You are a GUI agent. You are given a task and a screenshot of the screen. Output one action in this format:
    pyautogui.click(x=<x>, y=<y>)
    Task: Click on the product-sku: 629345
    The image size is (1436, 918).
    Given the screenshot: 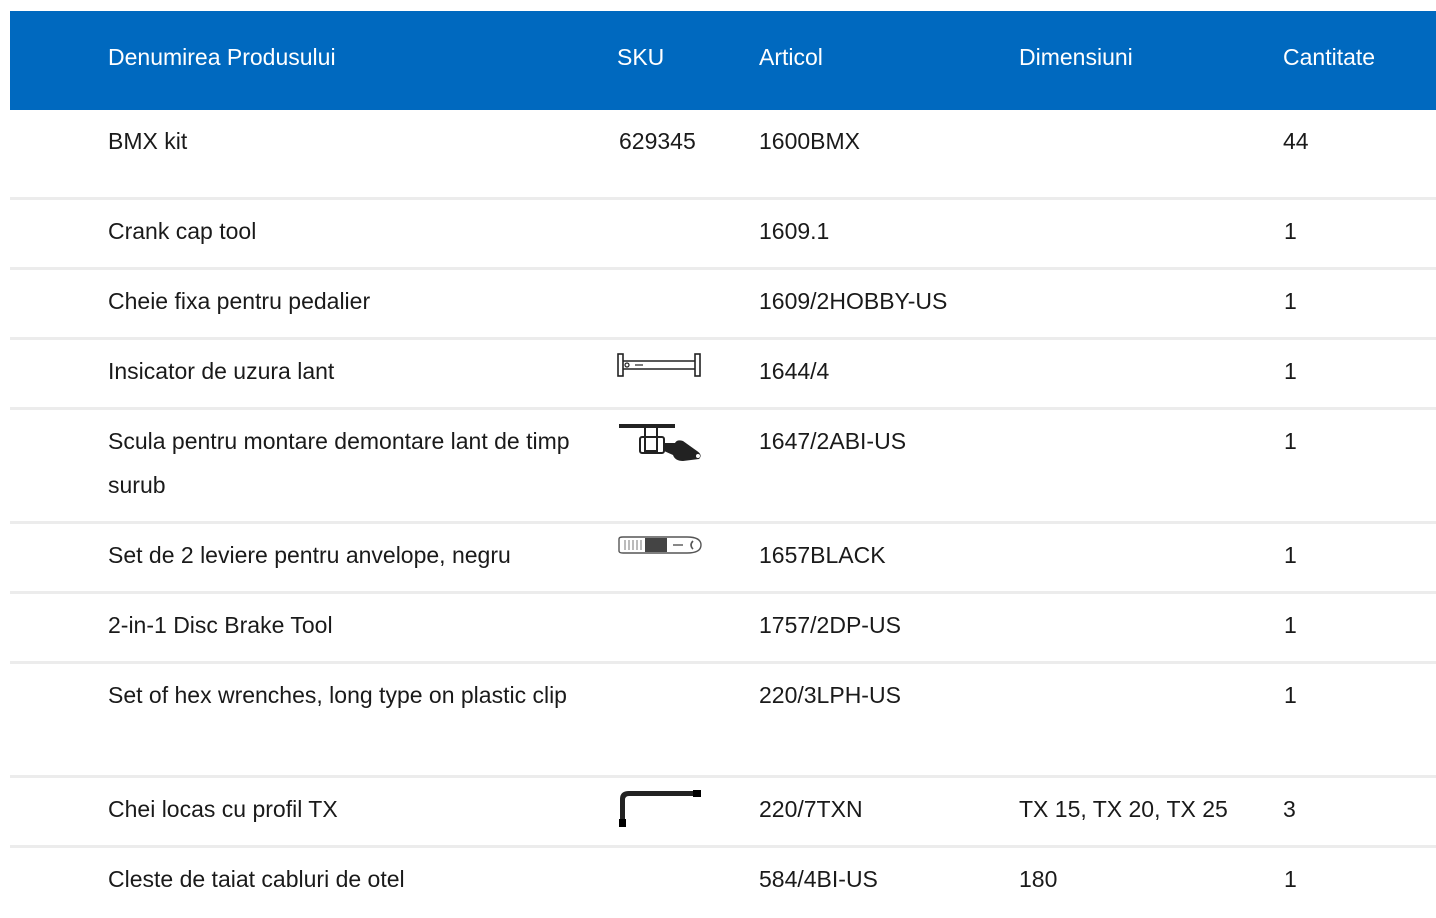 What is the action you would take?
    pyautogui.click(x=657, y=141)
    